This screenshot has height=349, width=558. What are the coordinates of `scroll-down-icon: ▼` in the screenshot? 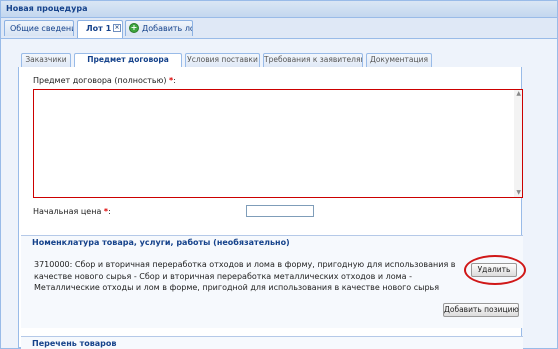 It's located at (518, 193).